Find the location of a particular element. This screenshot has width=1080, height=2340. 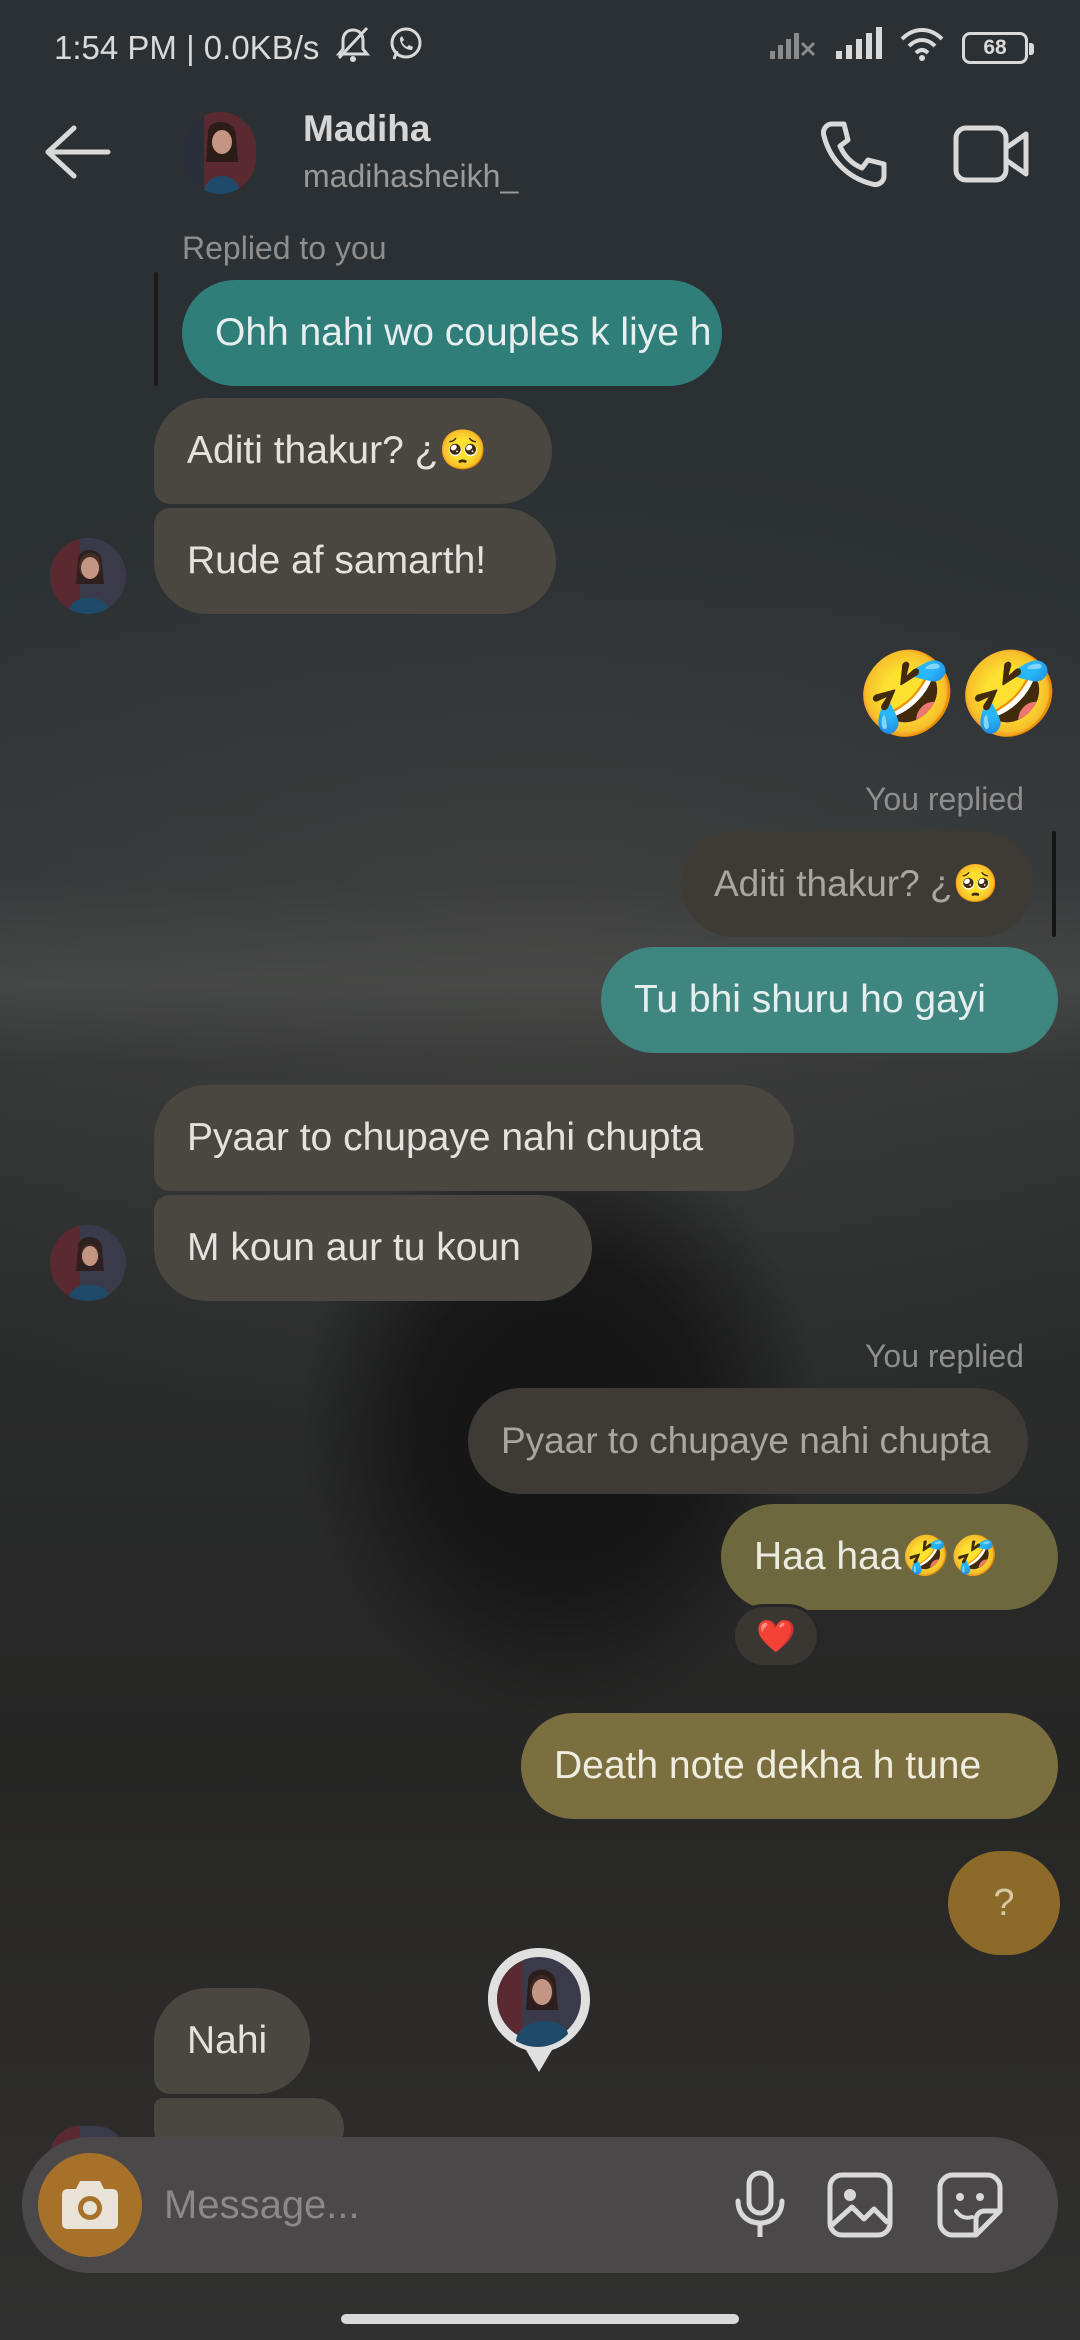

mute-notification-icon is located at coordinates (353, 48).